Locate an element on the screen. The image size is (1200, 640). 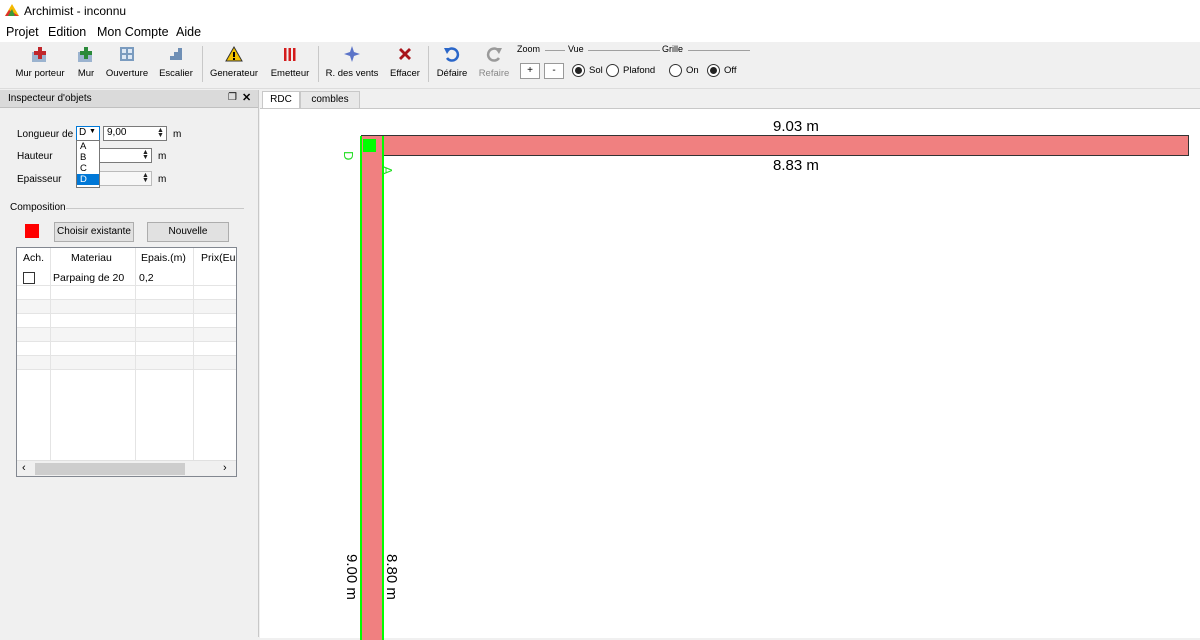
vue-sol-radio is located at coordinates (578, 70).